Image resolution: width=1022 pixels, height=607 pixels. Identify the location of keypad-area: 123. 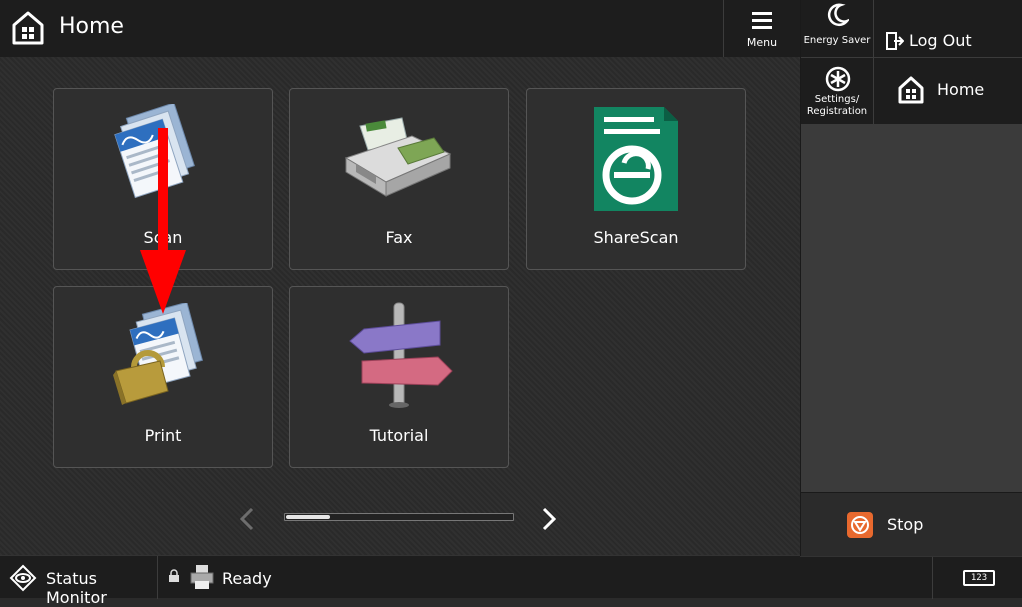
(911, 577).